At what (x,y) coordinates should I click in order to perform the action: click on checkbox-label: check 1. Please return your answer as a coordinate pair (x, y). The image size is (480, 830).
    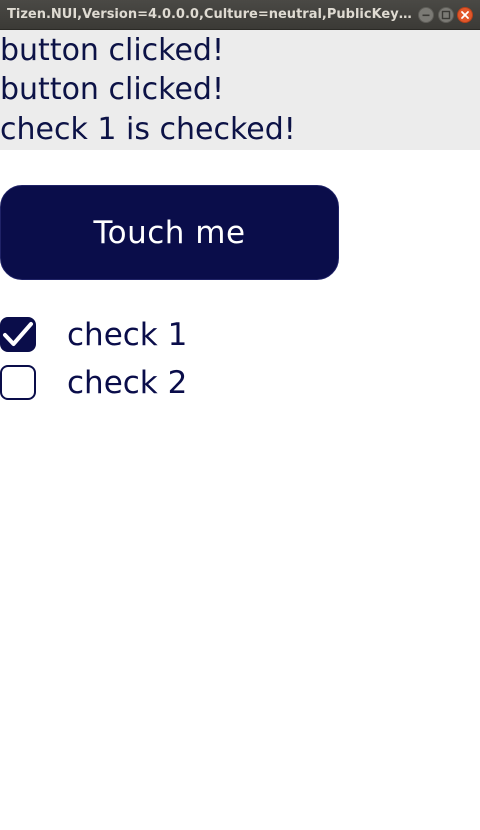
    Looking at the image, I should click on (127, 335).